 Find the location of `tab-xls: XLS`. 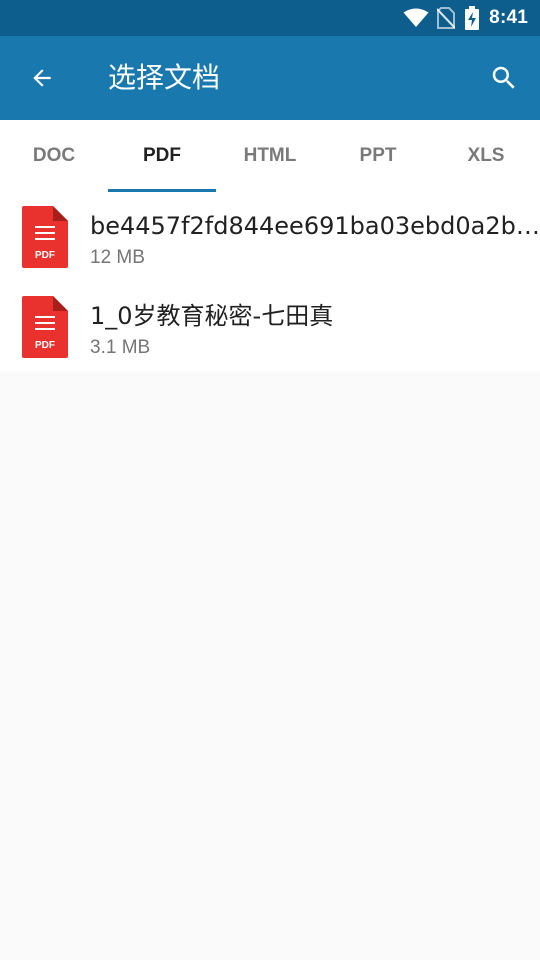

tab-xls: XLS is located at coordinates (486, 156).